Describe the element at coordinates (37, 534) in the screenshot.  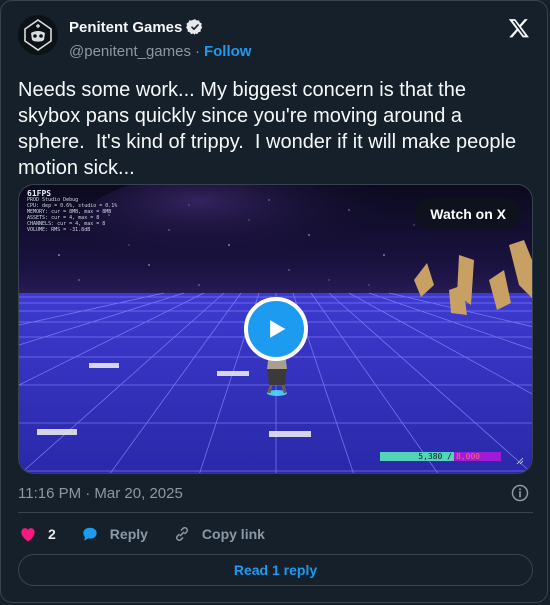
I see `like-button: 2` at that location.